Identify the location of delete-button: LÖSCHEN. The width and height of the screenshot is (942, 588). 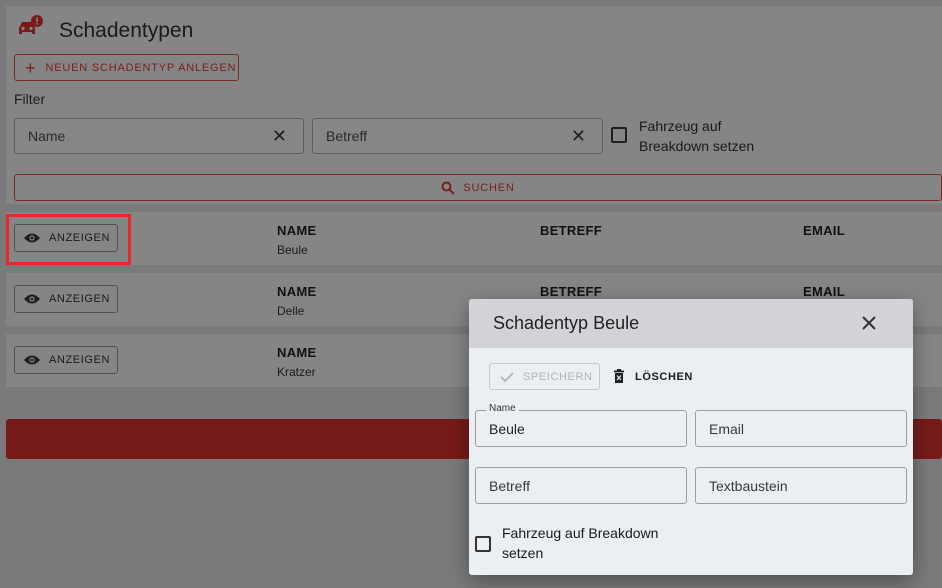
(653, 376).